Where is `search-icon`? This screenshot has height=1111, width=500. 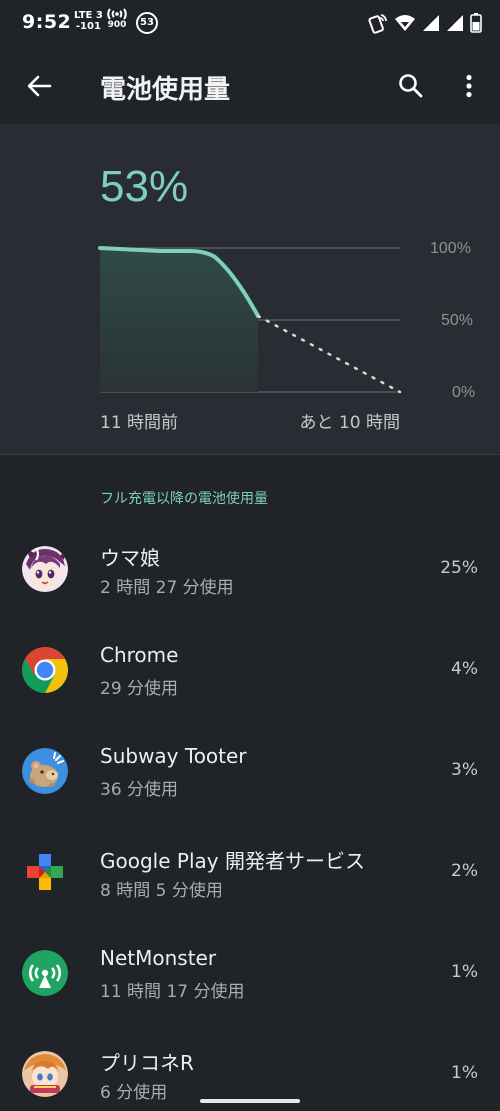 search-icon is located at coordinates (411, 86).